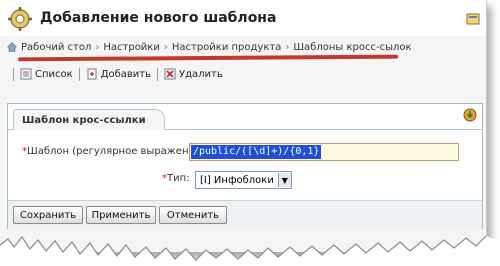  Describe the element at coordinates (12, 47) in the screenshot. I see `home-icon` at that location.